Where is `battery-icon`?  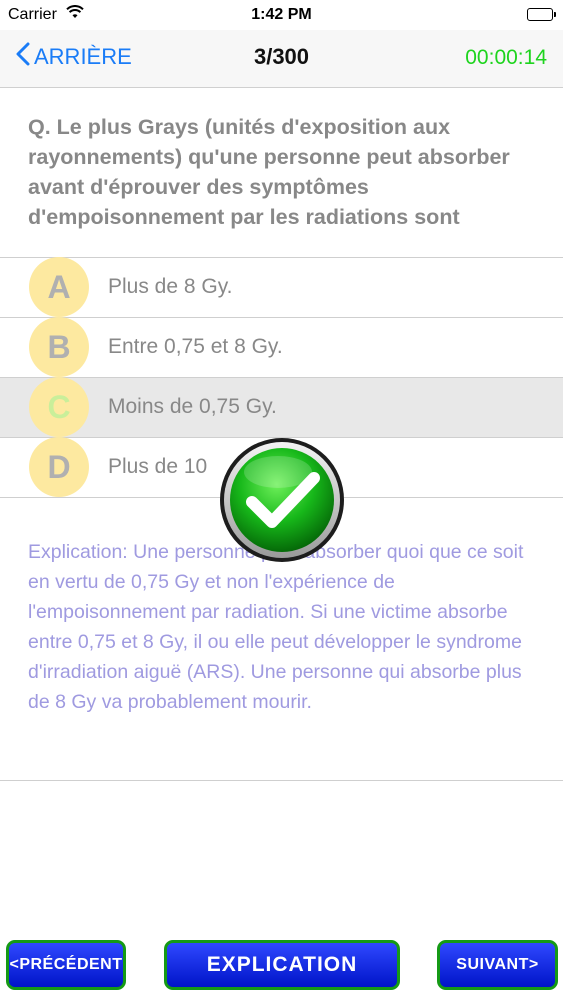
battery-icon is located at coordinates (541, 14).